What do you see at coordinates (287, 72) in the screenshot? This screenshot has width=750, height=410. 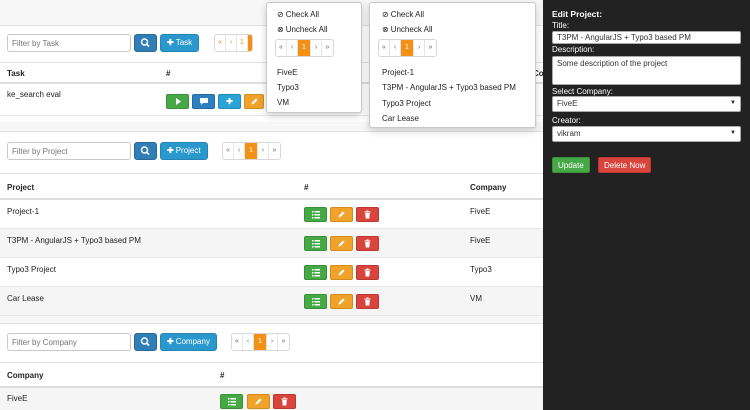 I see `dropdown-option: FiveE` at bounding box center [287, 72].